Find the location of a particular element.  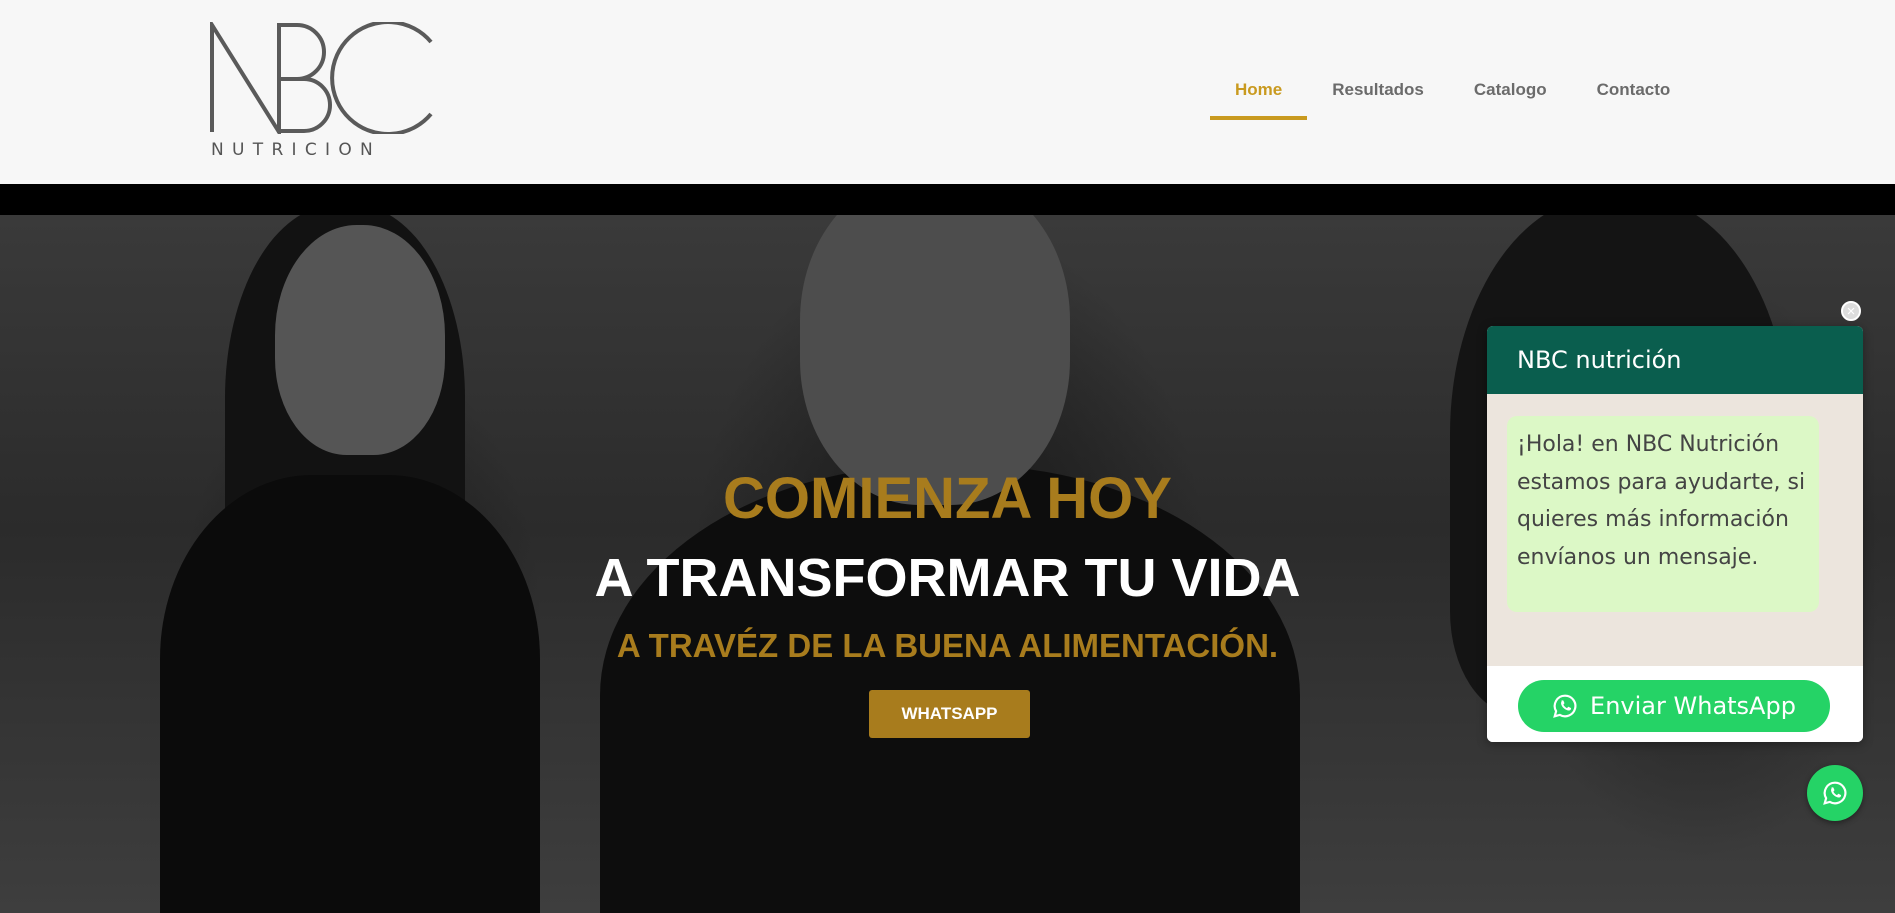

hero-photo-woman-left-body is located at coordinates (350, 694).